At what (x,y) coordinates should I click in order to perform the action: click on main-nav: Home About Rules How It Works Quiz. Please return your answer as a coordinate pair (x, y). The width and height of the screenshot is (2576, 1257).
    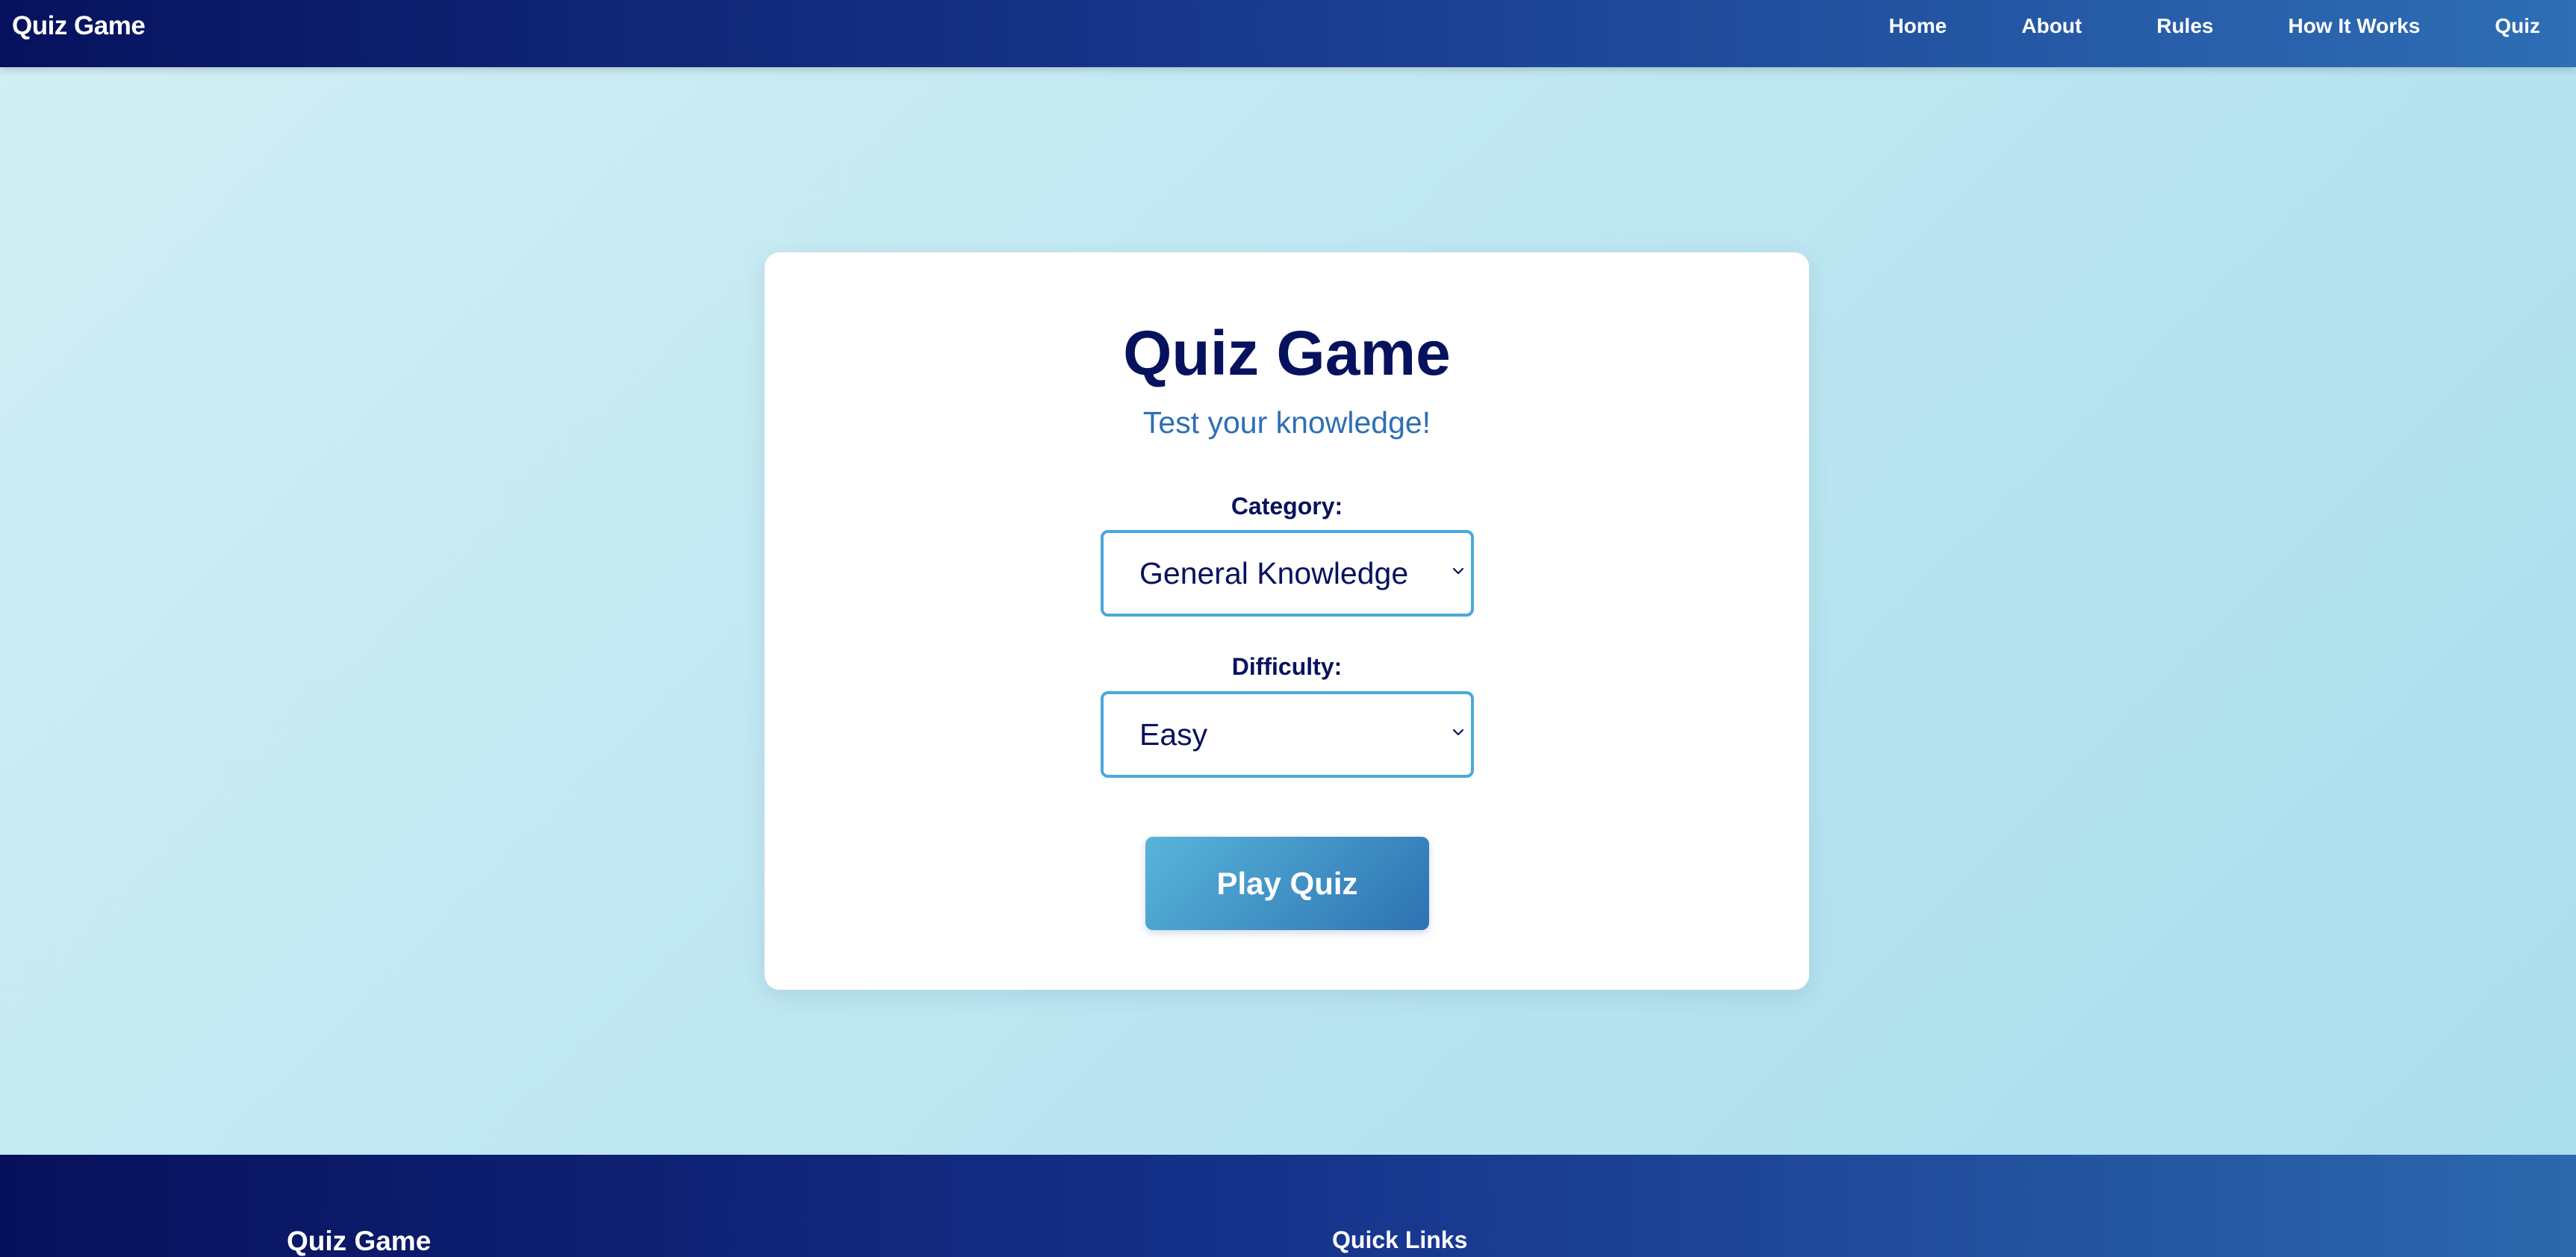
    Looking at the image, I should click on (2177, 26).